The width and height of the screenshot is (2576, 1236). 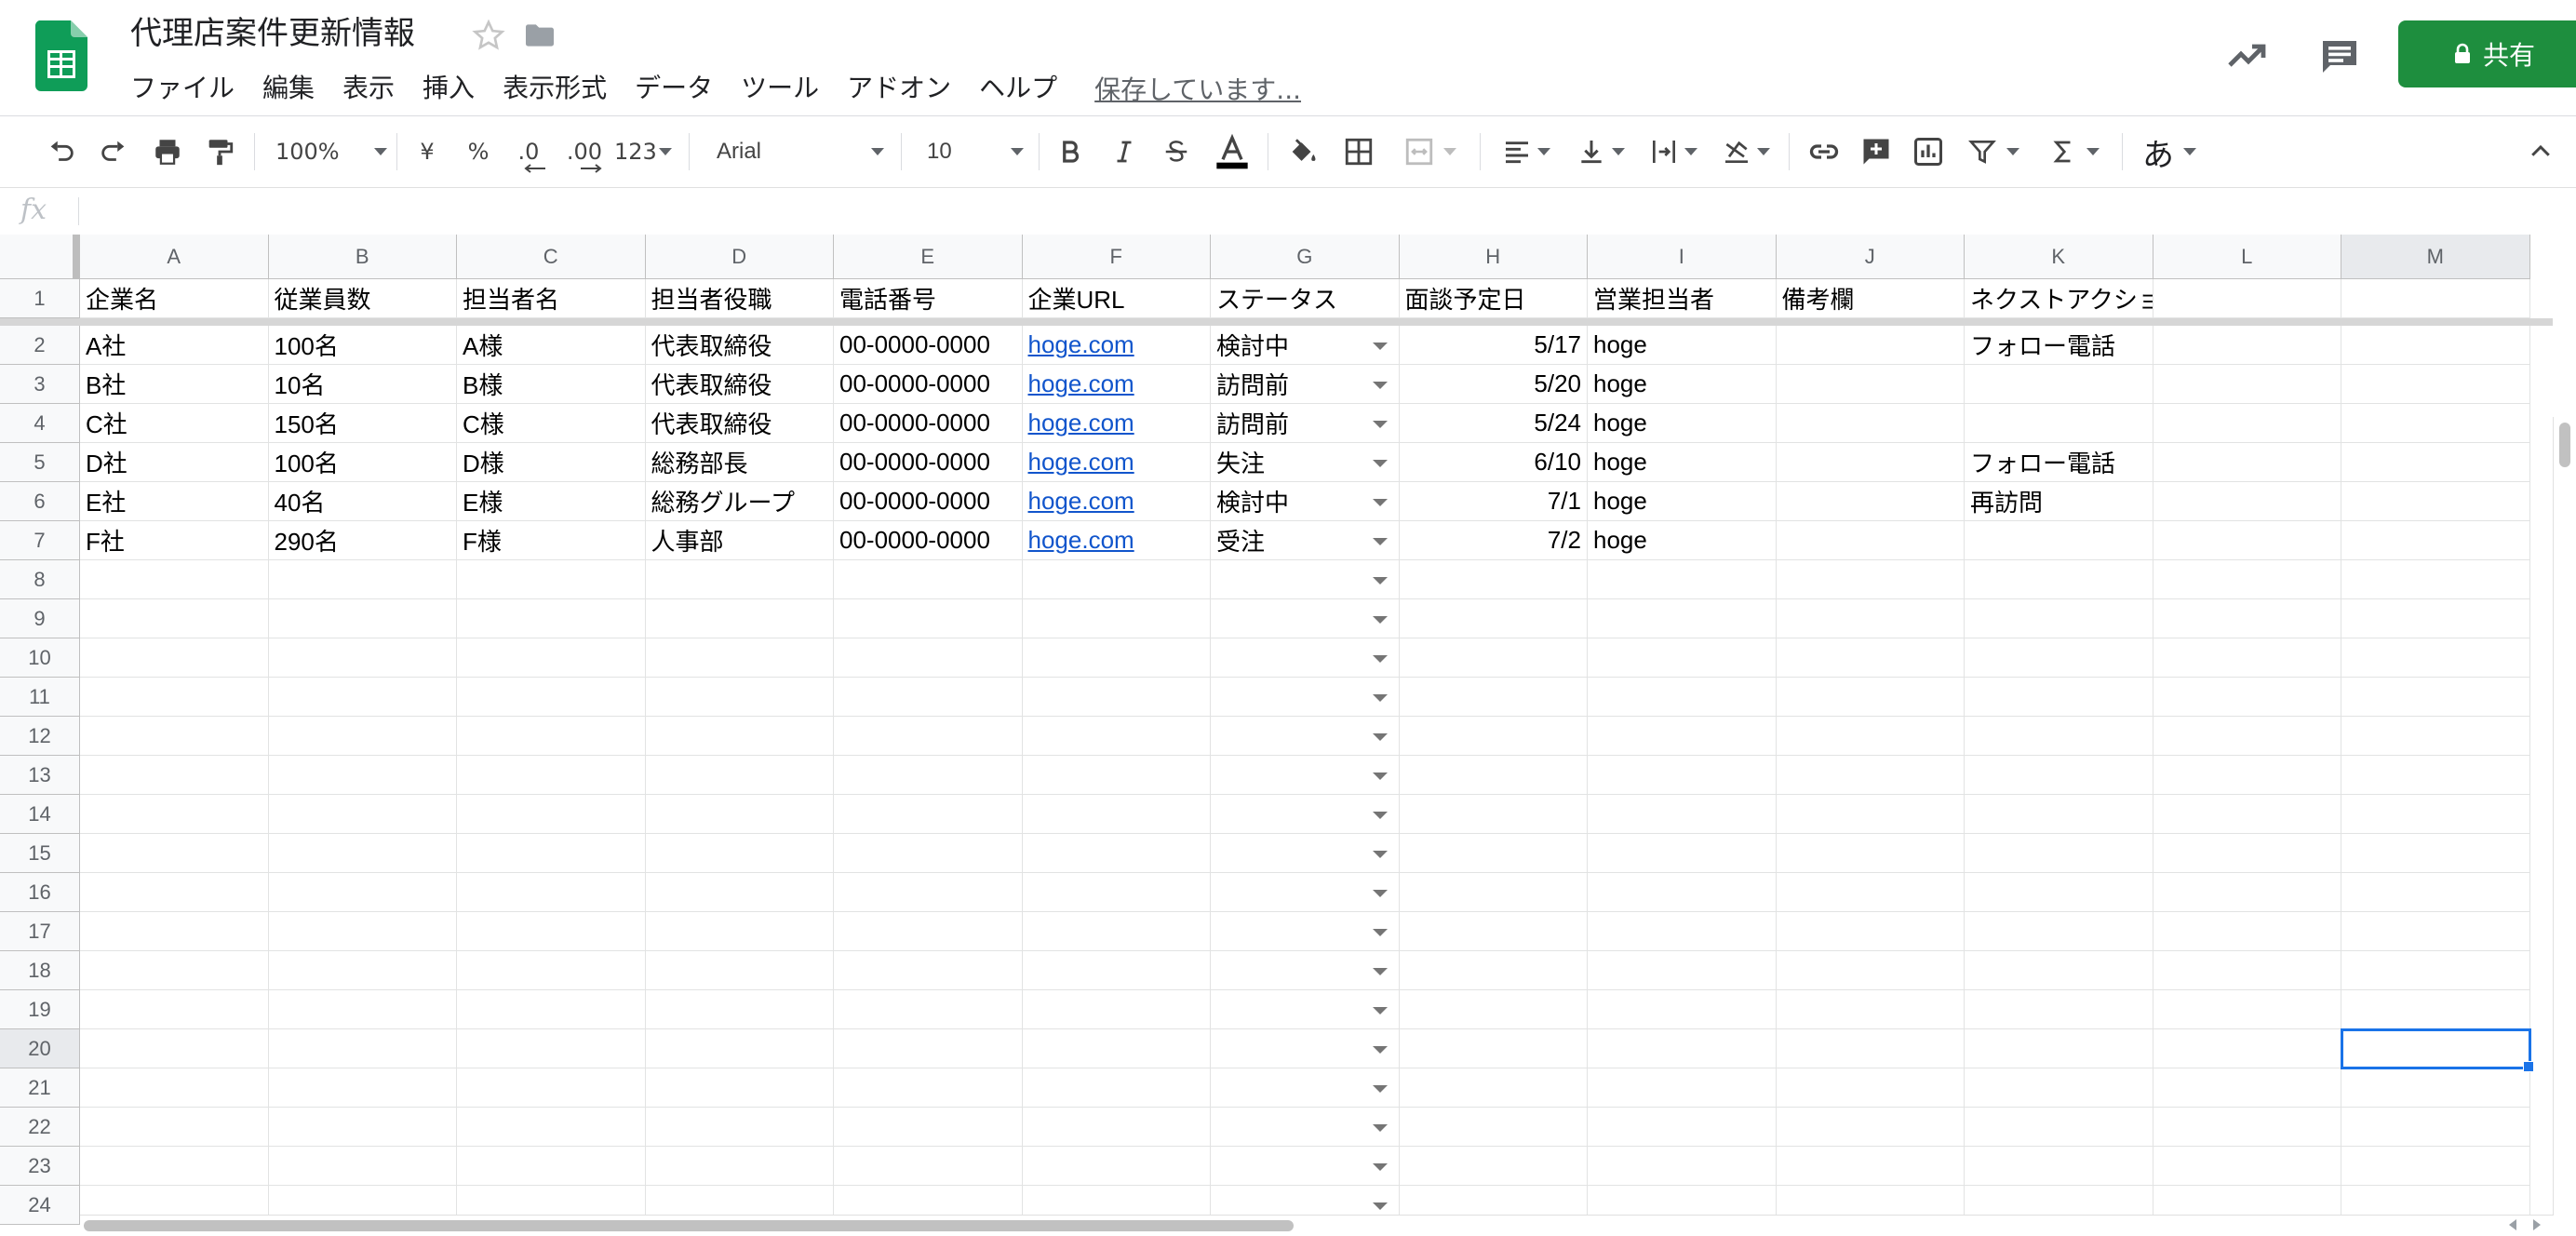 I want to click on cell-e16, so click(x=928, y=892).